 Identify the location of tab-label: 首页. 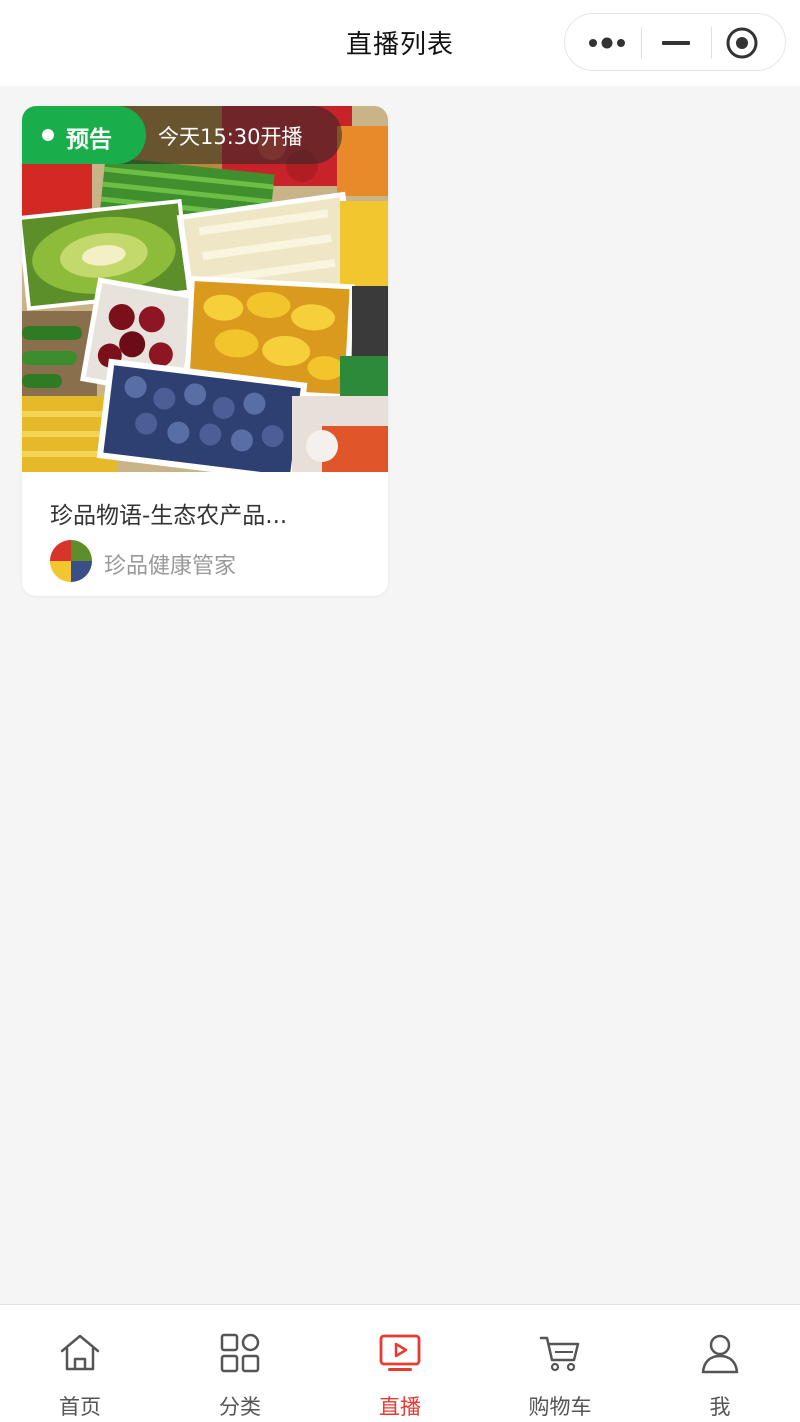
(80, 1407).